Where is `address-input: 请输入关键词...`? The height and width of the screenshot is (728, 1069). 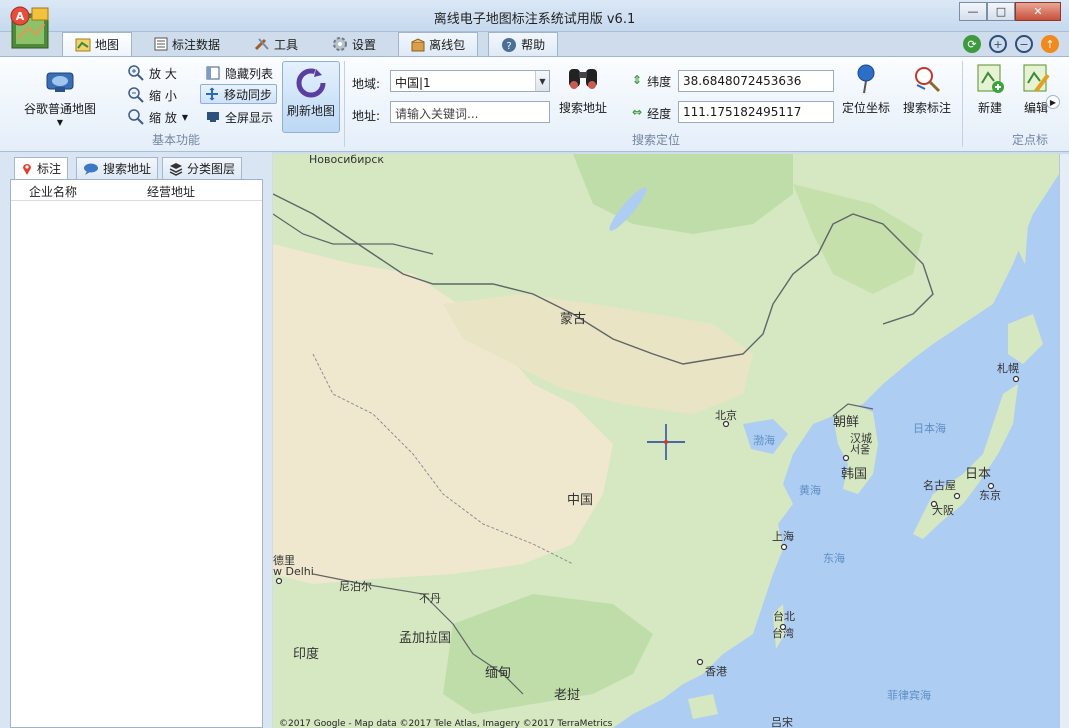 address-input: 请输入关键词... is located at coordinates (470, 112).